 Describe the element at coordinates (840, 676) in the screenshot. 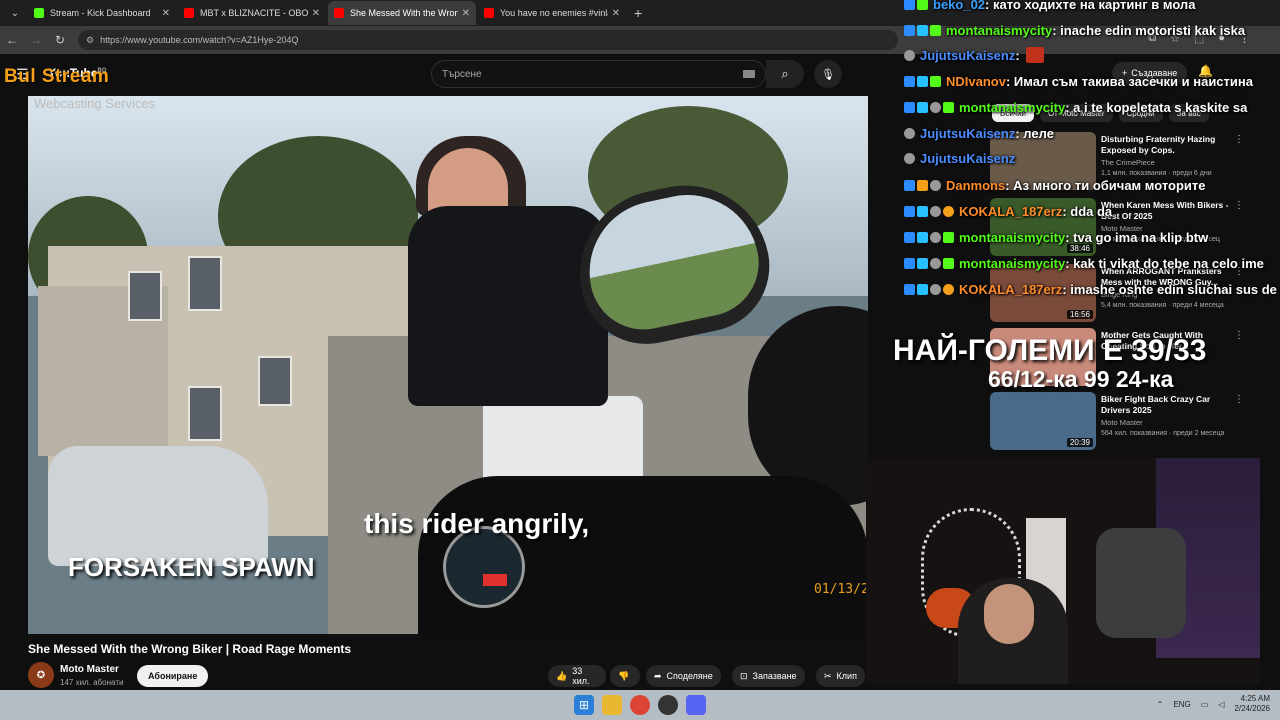

I see `clip-button: ✂ Клип` at that location.